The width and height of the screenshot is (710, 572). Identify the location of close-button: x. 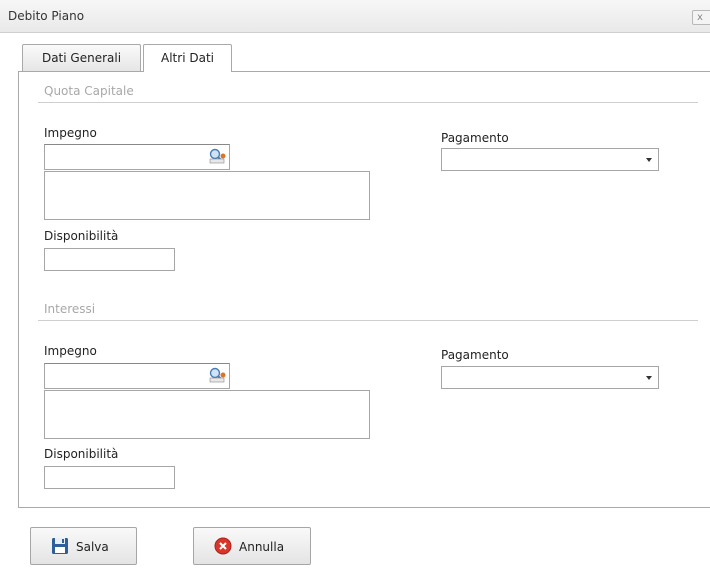
(701, 17).